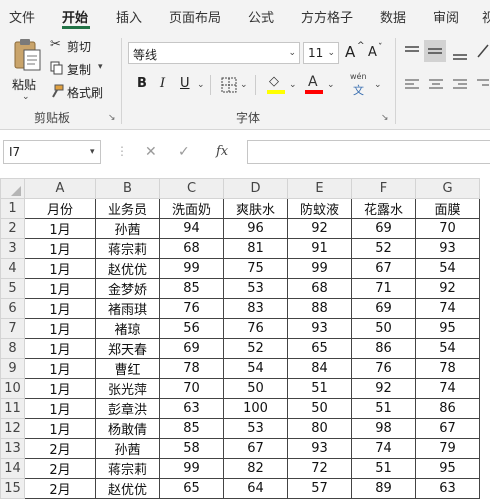  What do you see at coordinates (350, 52) in the screenshot?
I see `grow-font-button: A` at bounding box center [350, 52].